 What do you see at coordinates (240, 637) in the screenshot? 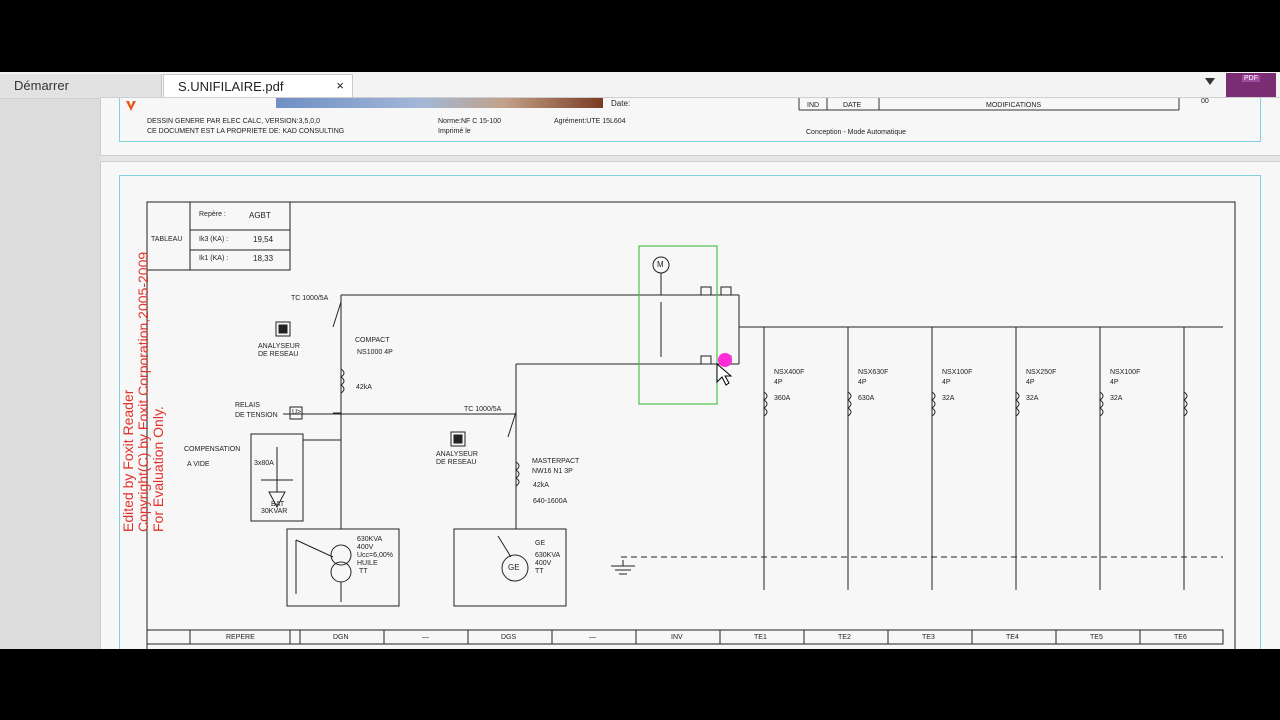
I see `bottom-repere: REPERE` at bounding box center [240, 637].